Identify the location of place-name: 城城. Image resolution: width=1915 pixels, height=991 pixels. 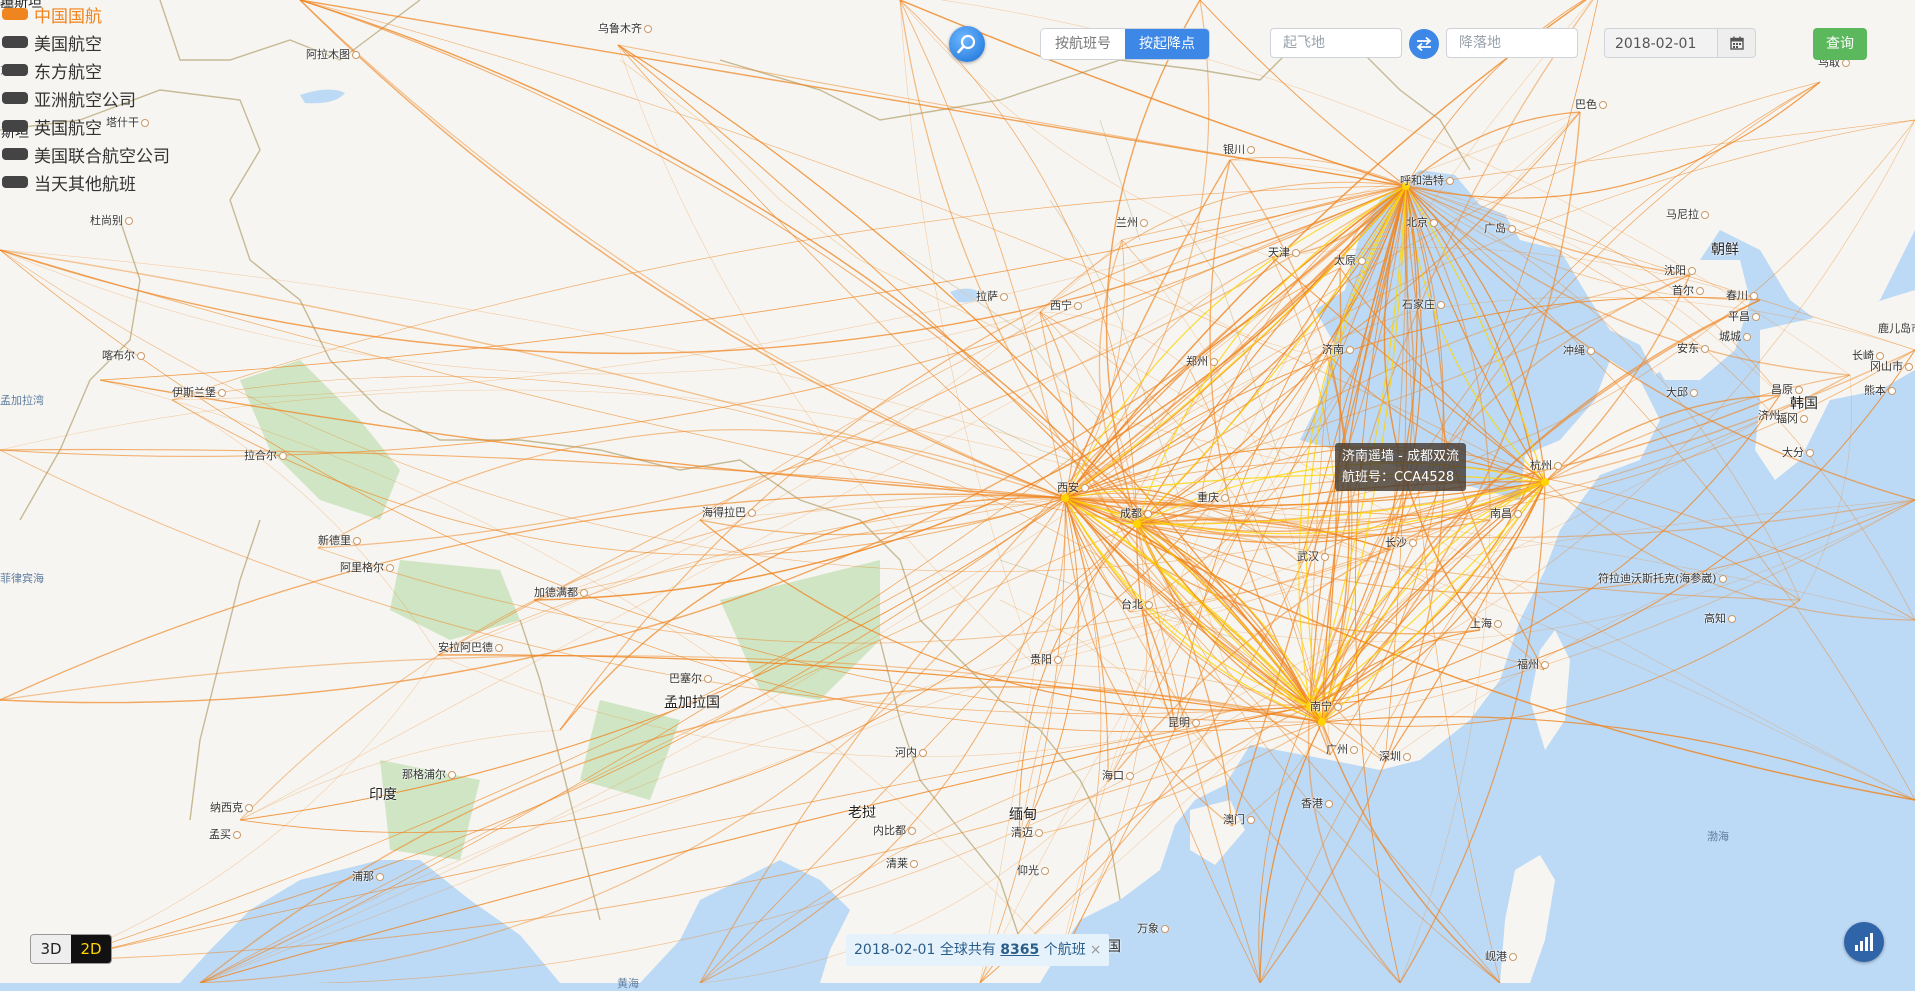
(1730, 336).